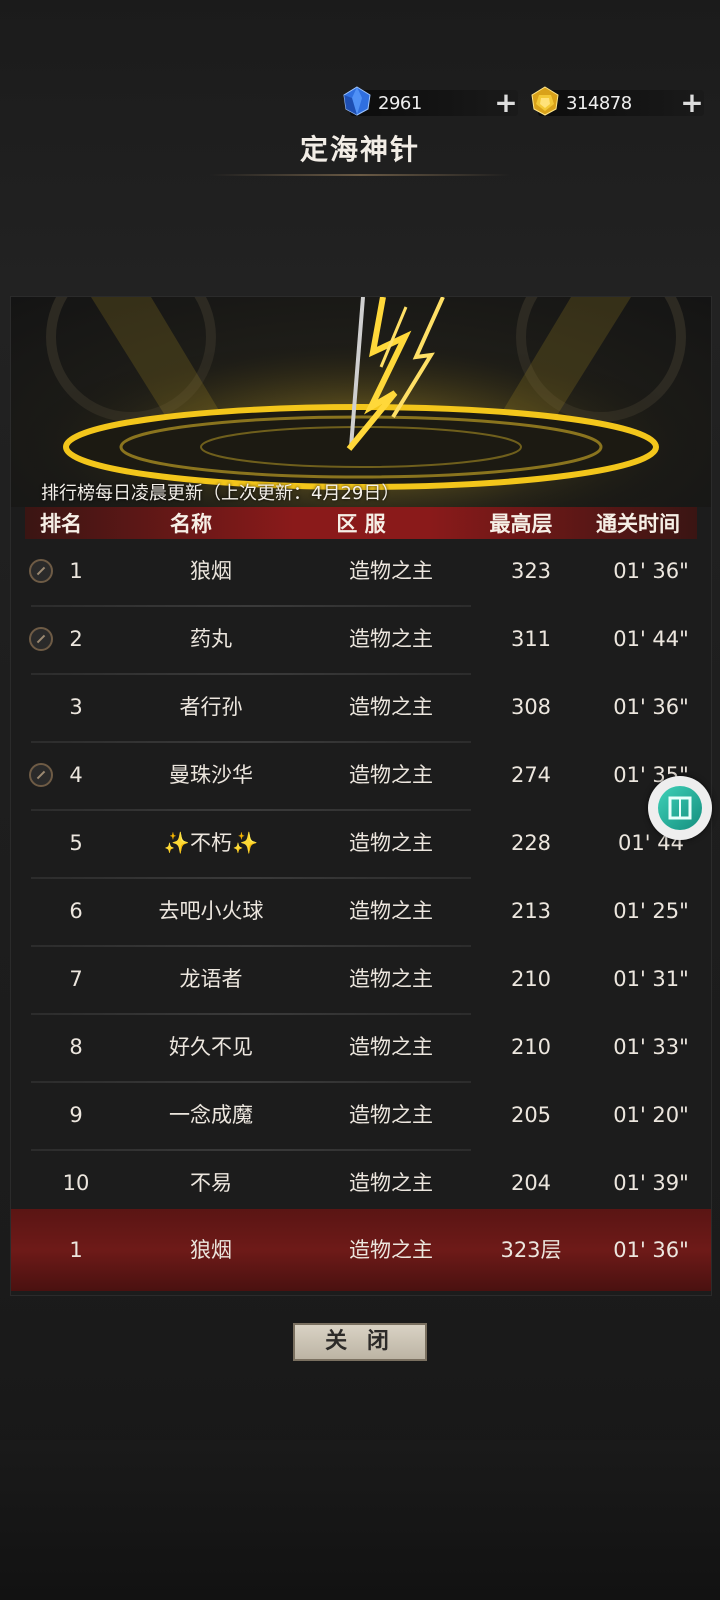  I want to click on banner-artwork: 排行榜每日凌晨更新（上次更新：4月29日）, so click(361, 402).